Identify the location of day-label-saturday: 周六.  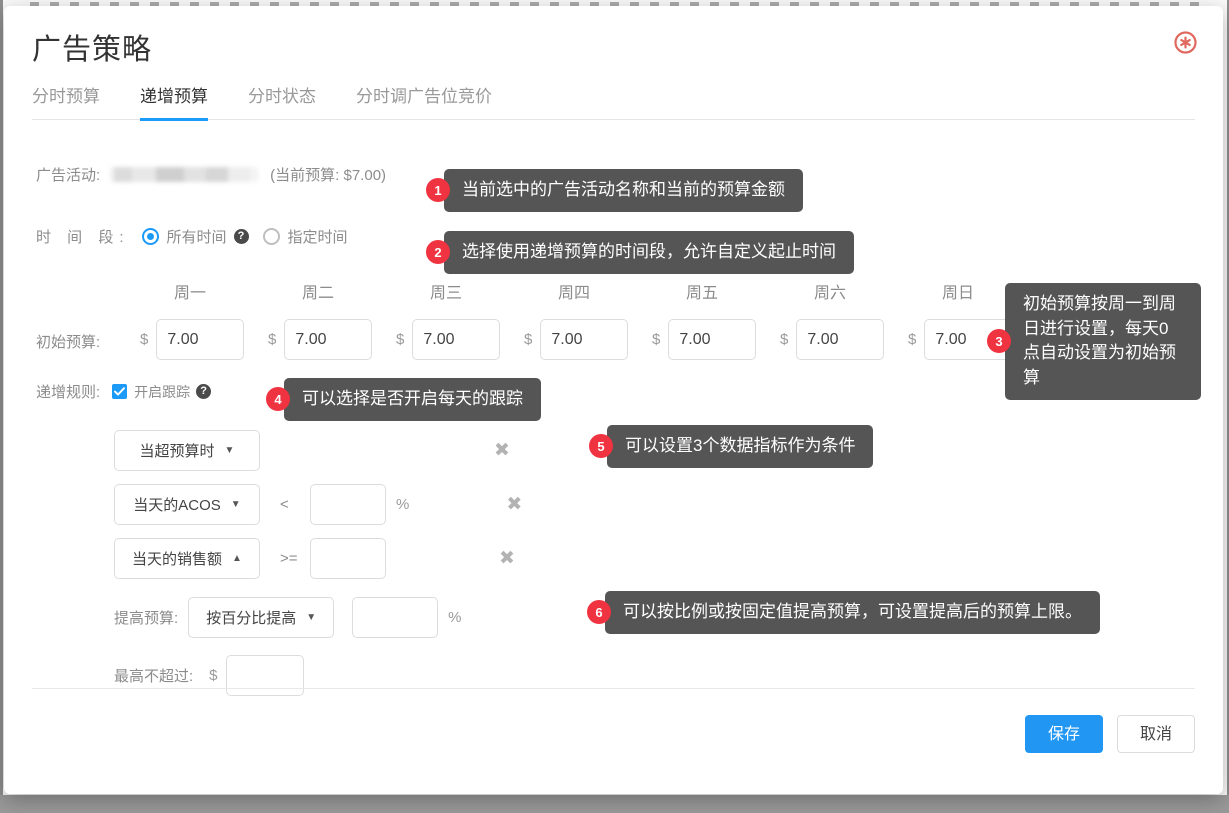
(829, 293).